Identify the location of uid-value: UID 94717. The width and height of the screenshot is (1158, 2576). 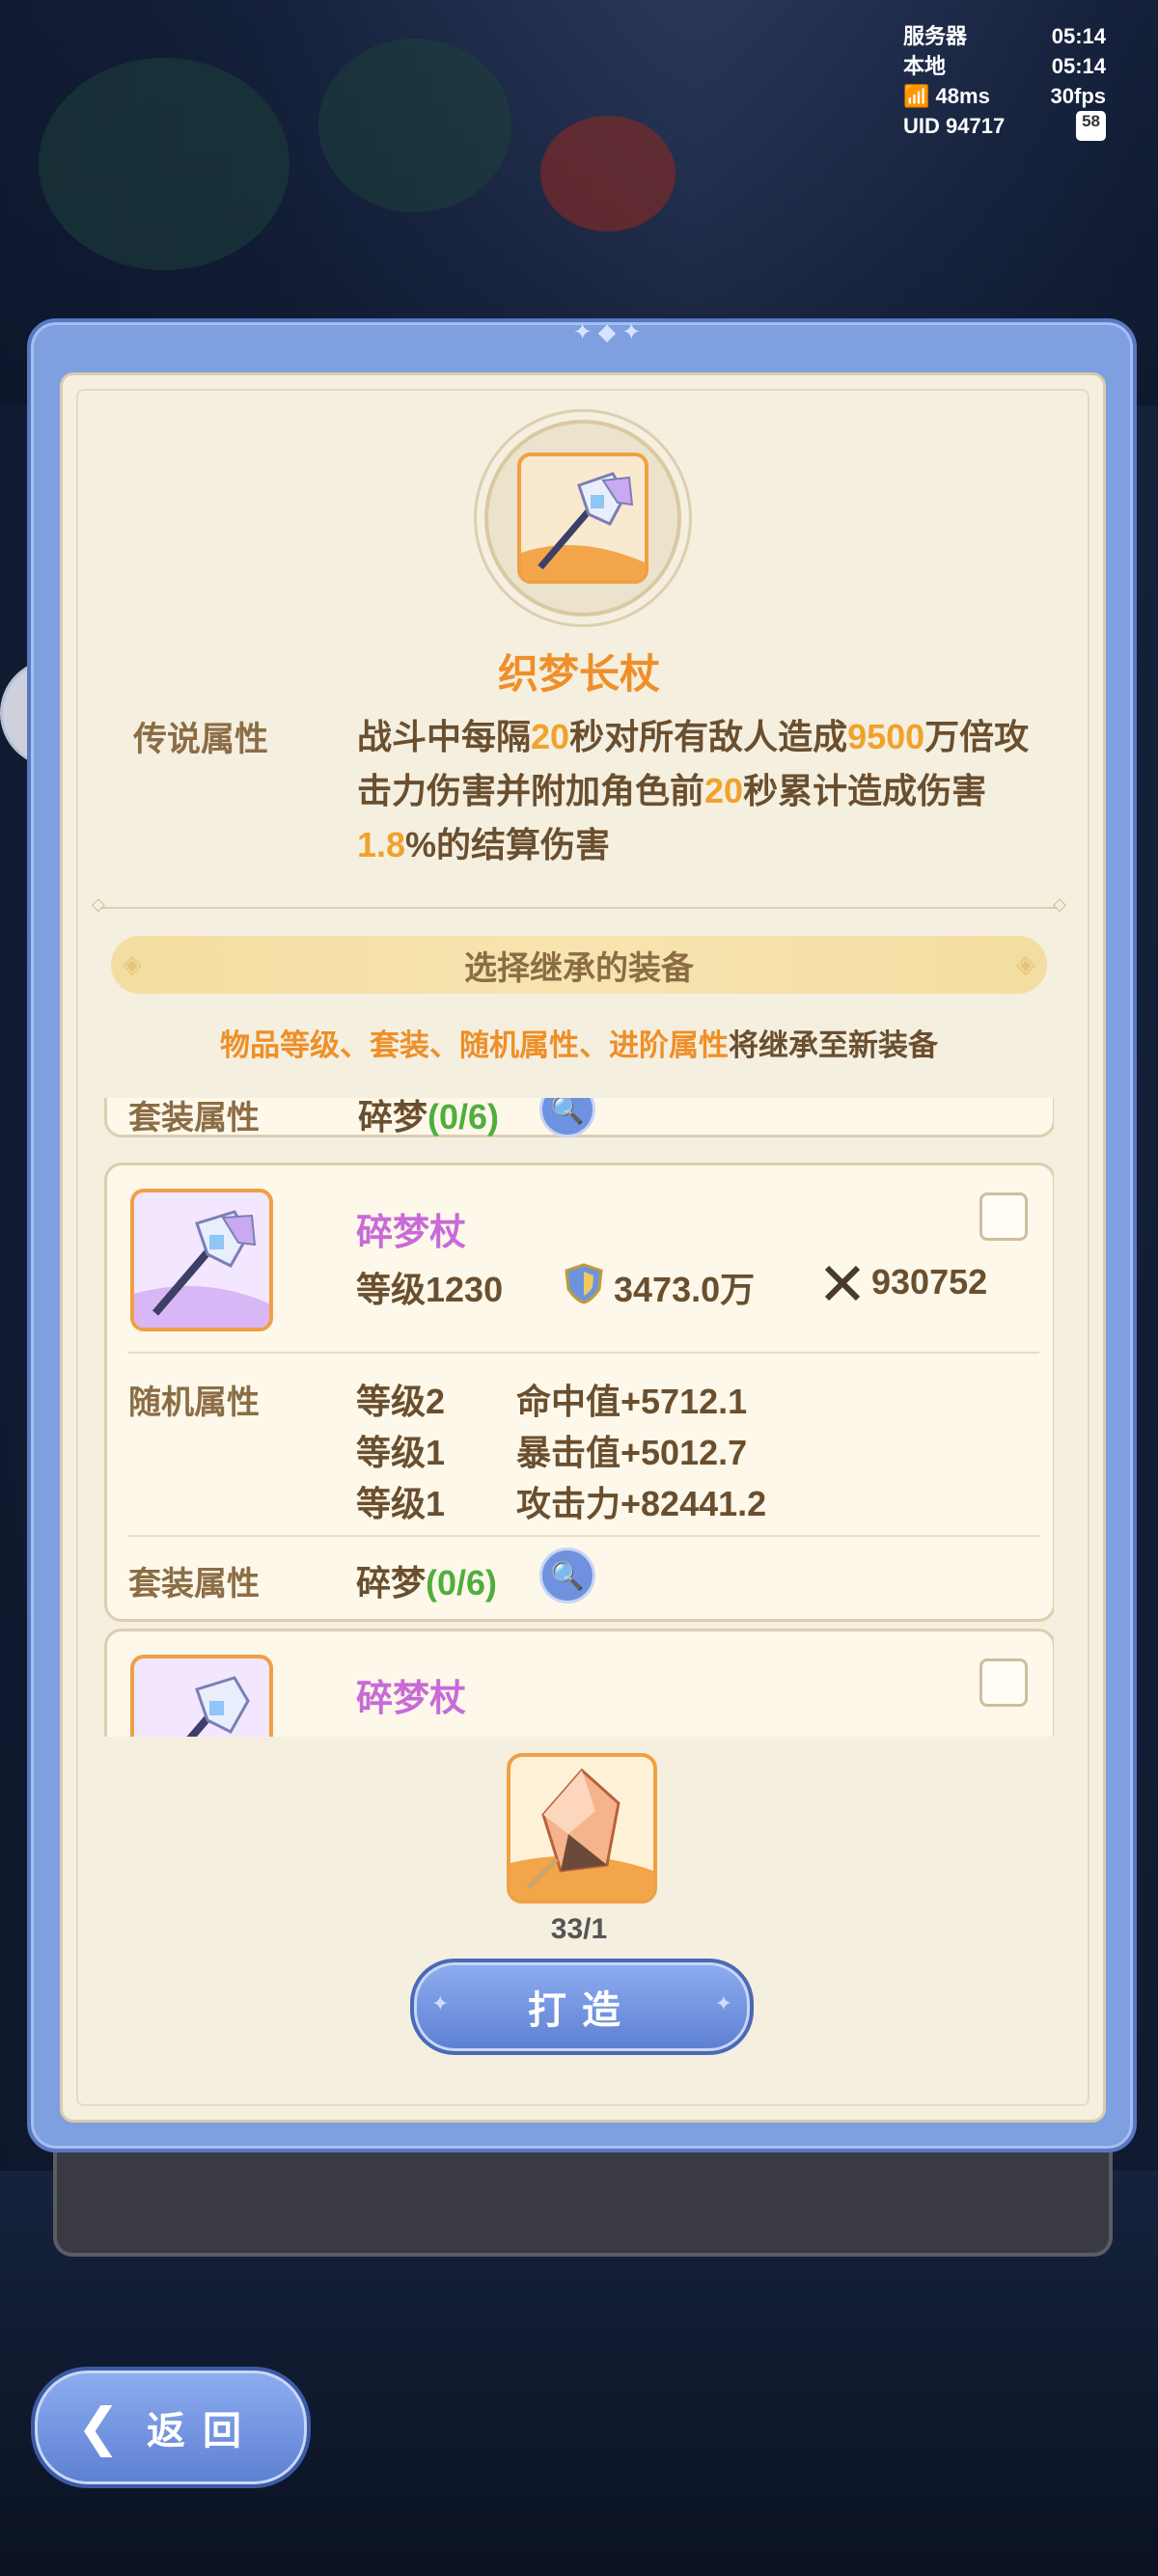
(954, 126).